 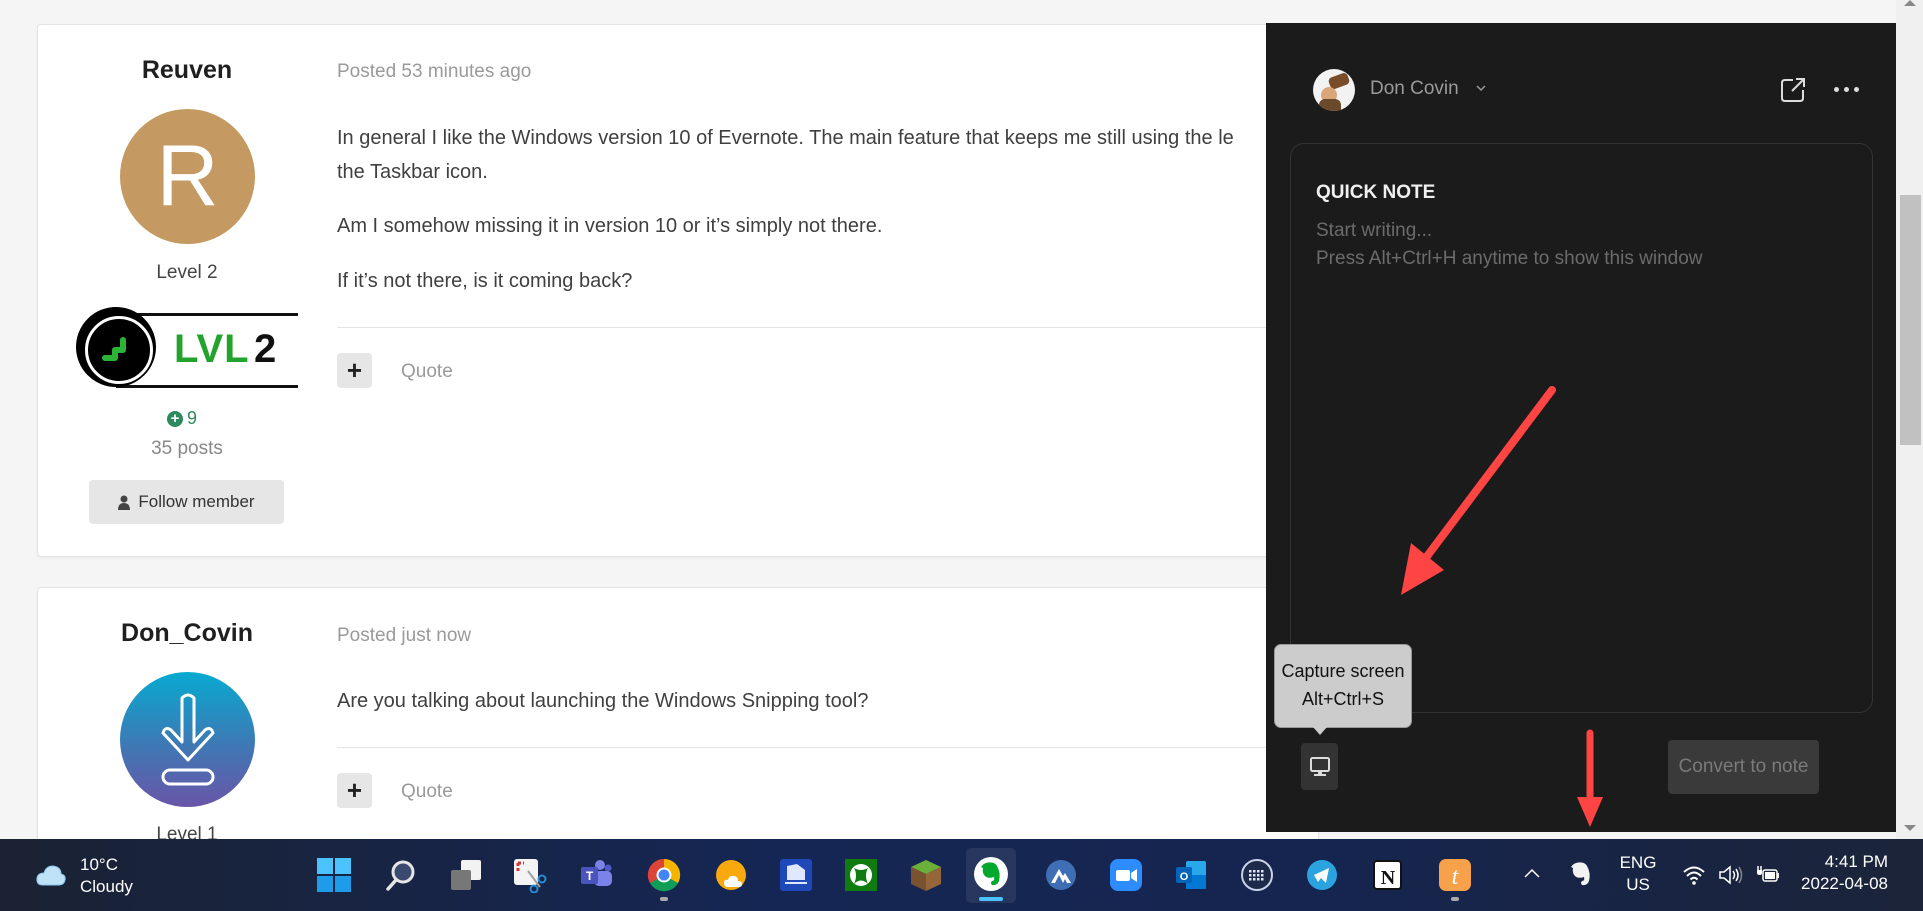 I want to click on search-button, so click(x=401, y=875).